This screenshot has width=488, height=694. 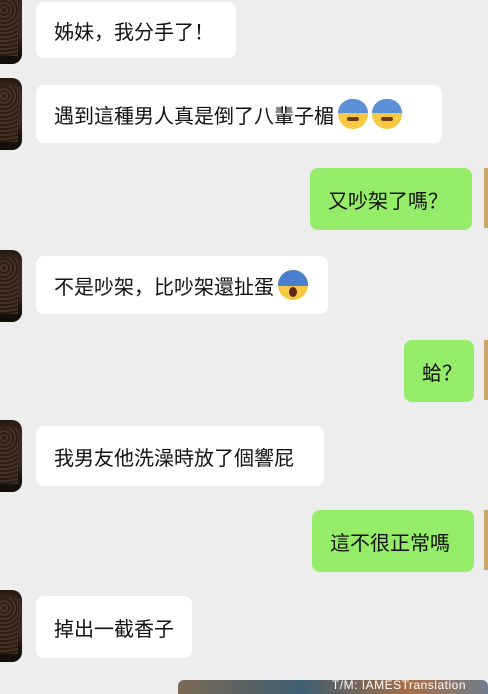 What do you see at coordinates (398, 686) in the screenshot?
I see `translation-watermark: T/M: IAMESTranslation` at bounding box center [398, 686].